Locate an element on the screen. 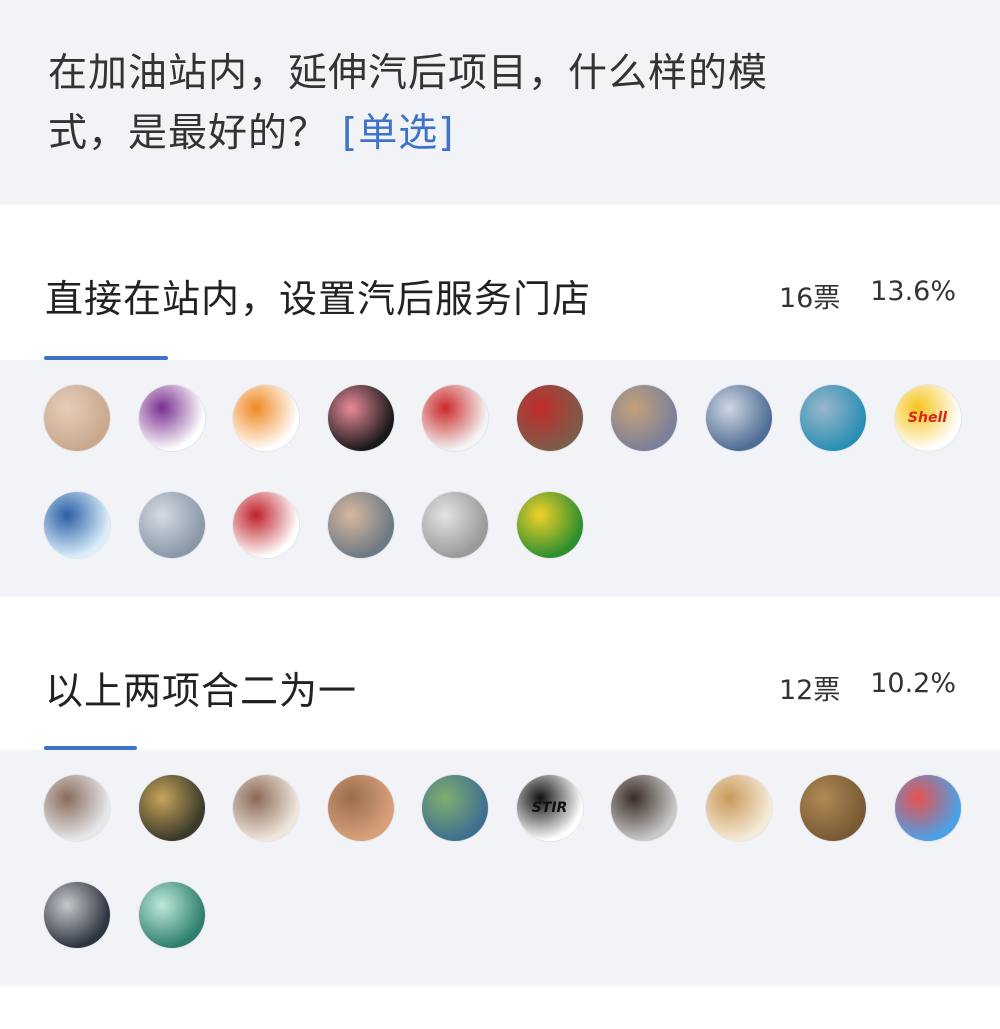 This screenshot has height=1029, width=1000. avatar-row: Shell is located at coordinates (522, 438).